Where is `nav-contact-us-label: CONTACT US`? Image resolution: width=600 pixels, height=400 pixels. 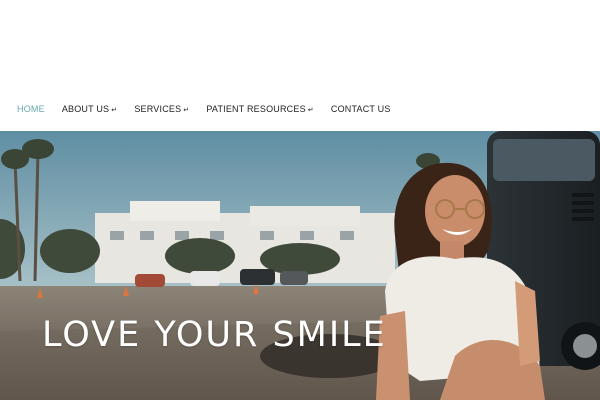 nav-contact-us-label: CONTACT US is located at coordinates (360, 109).